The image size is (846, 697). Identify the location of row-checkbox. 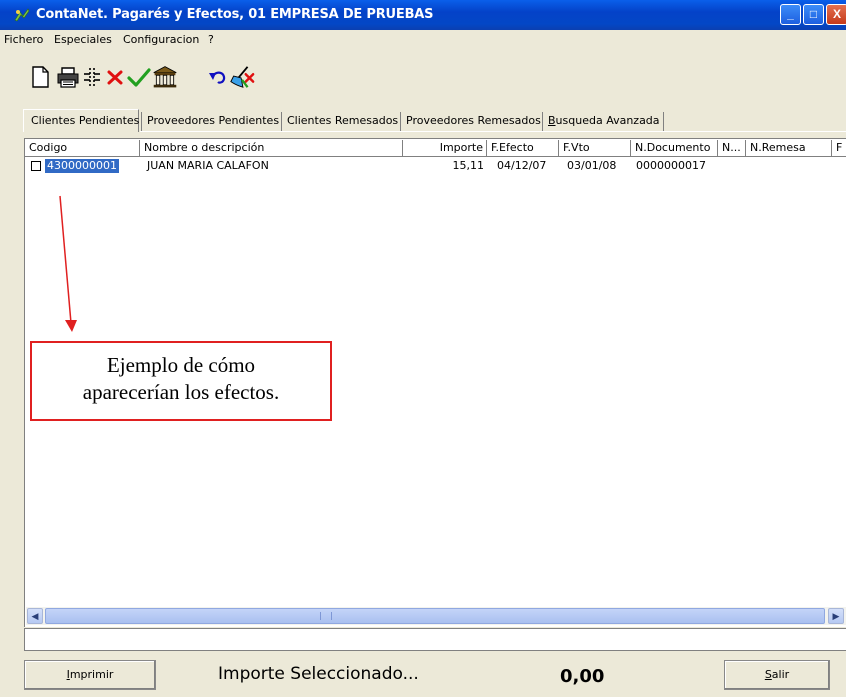
(36, 166).